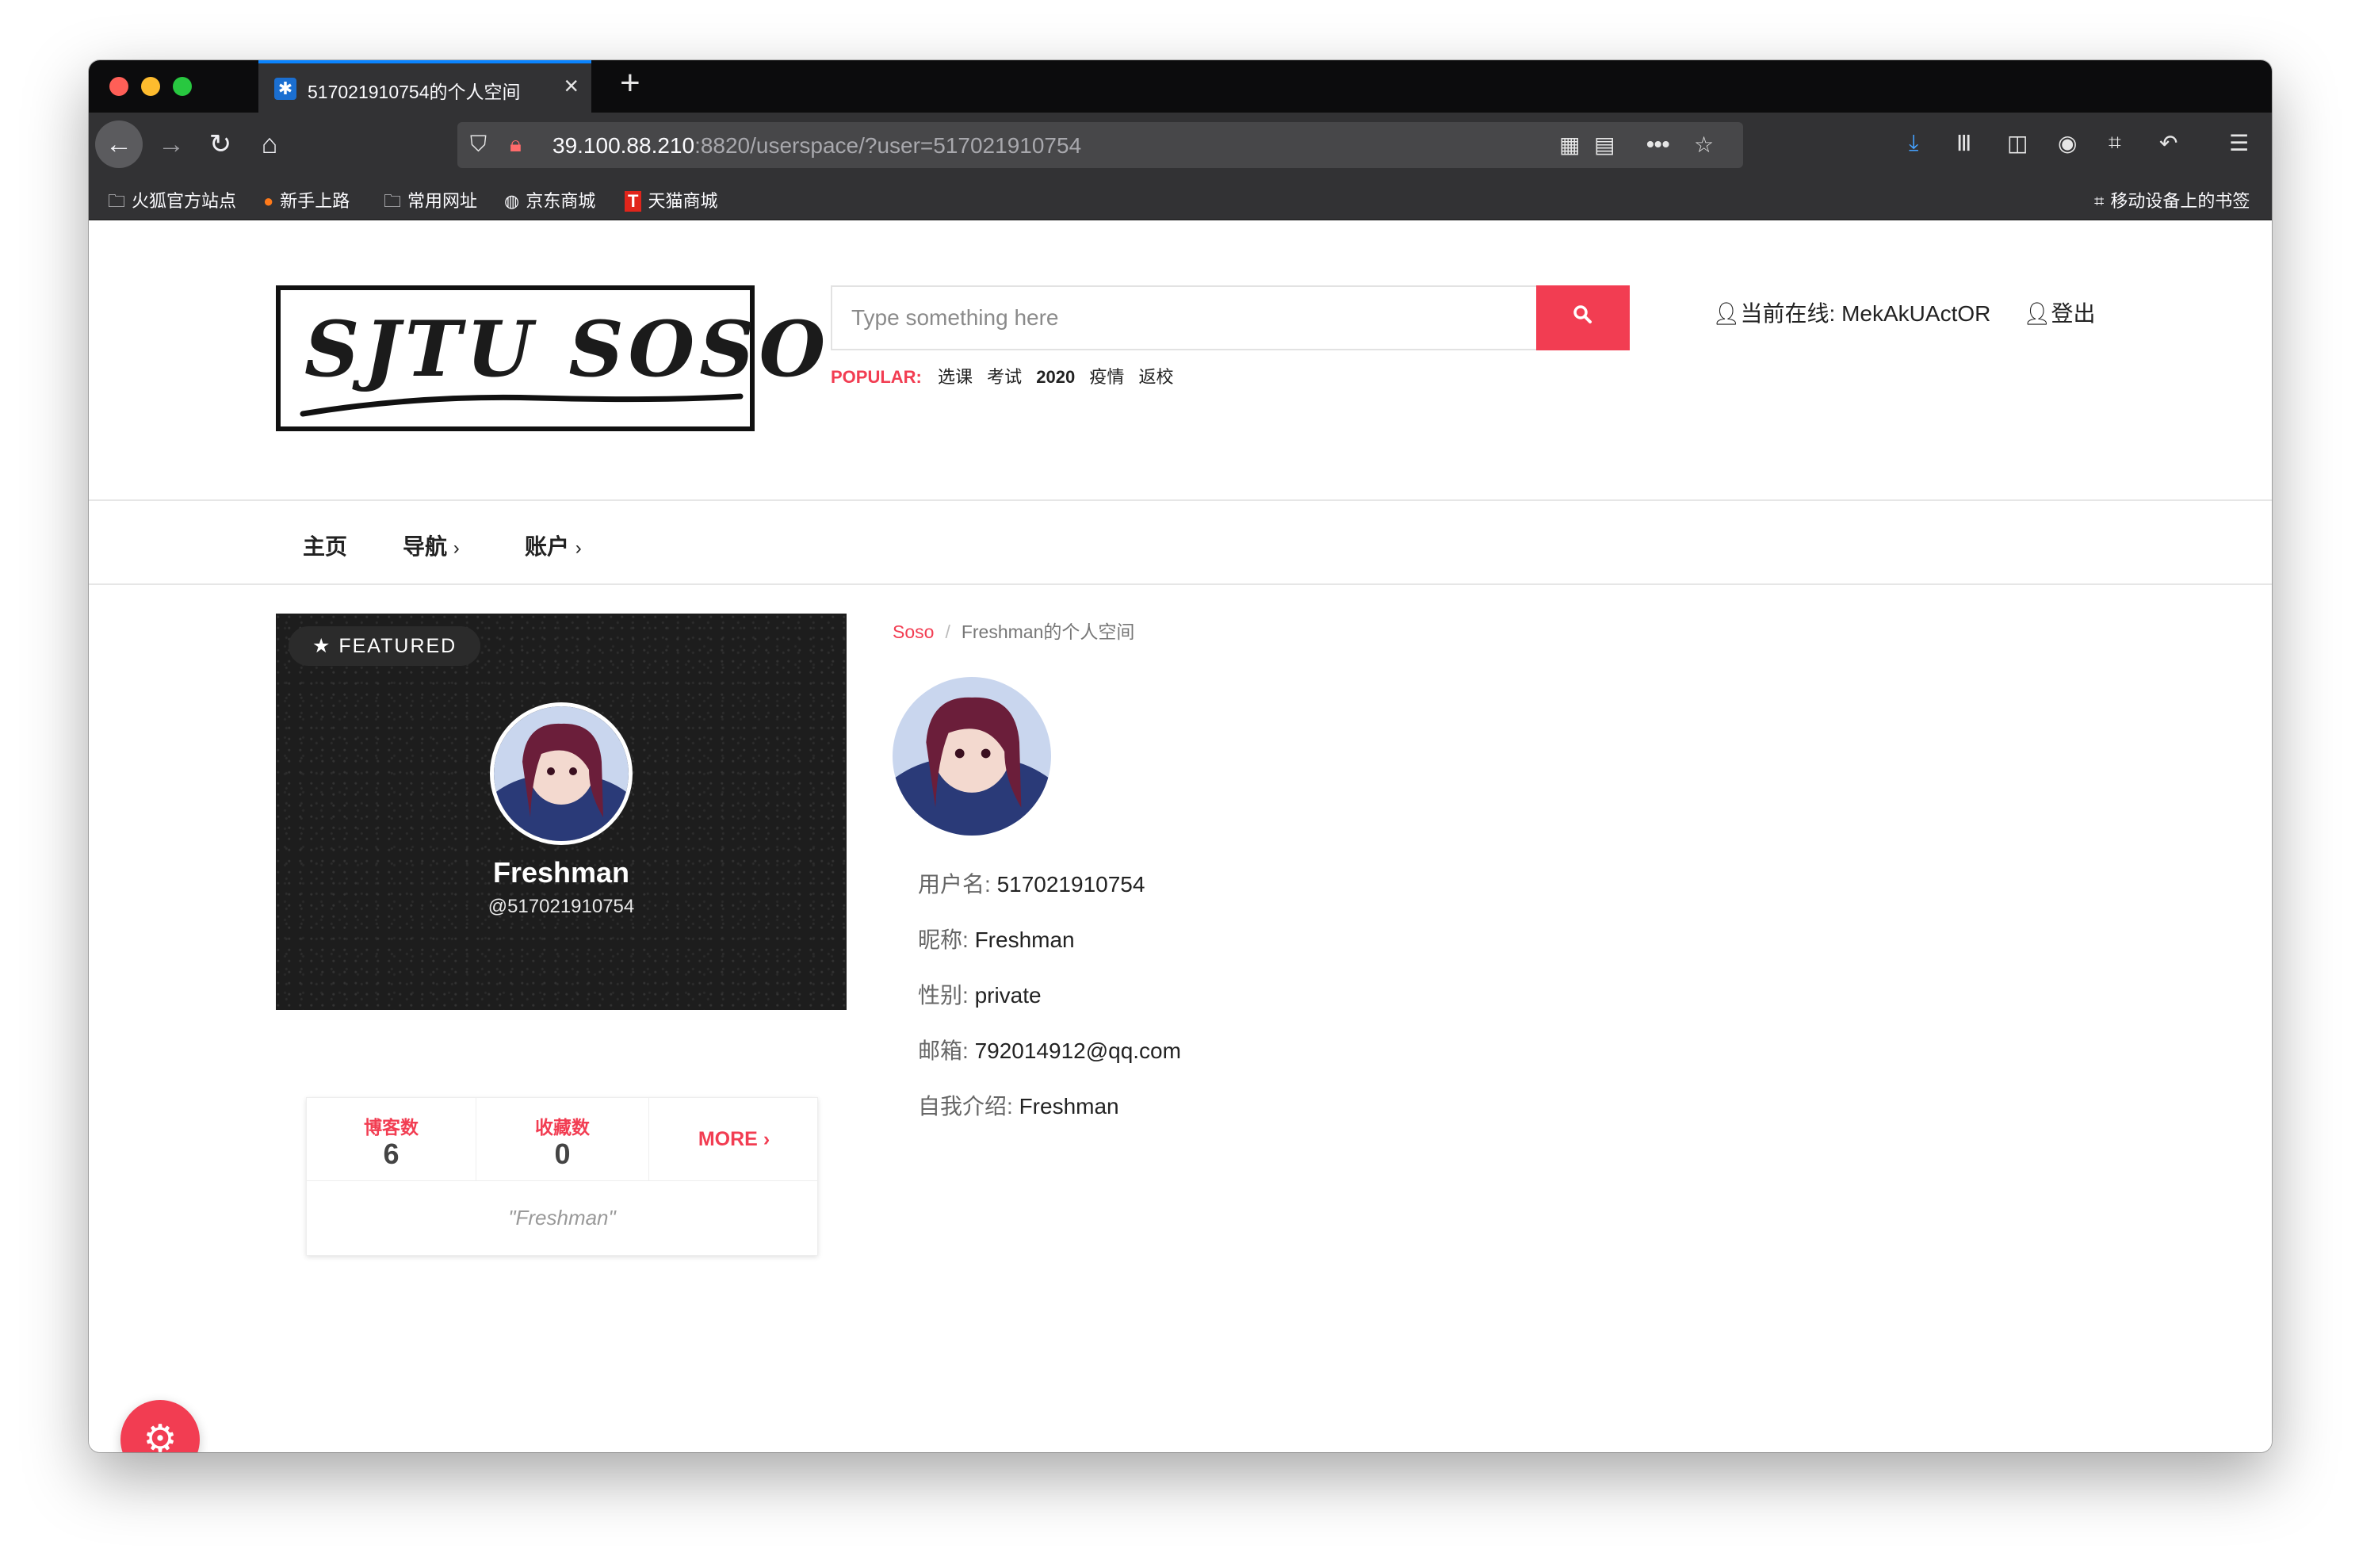  Describe the element at coordinates (683, 201) in the screenshot. I see `bookmark-label: 天猫商城` at that location.